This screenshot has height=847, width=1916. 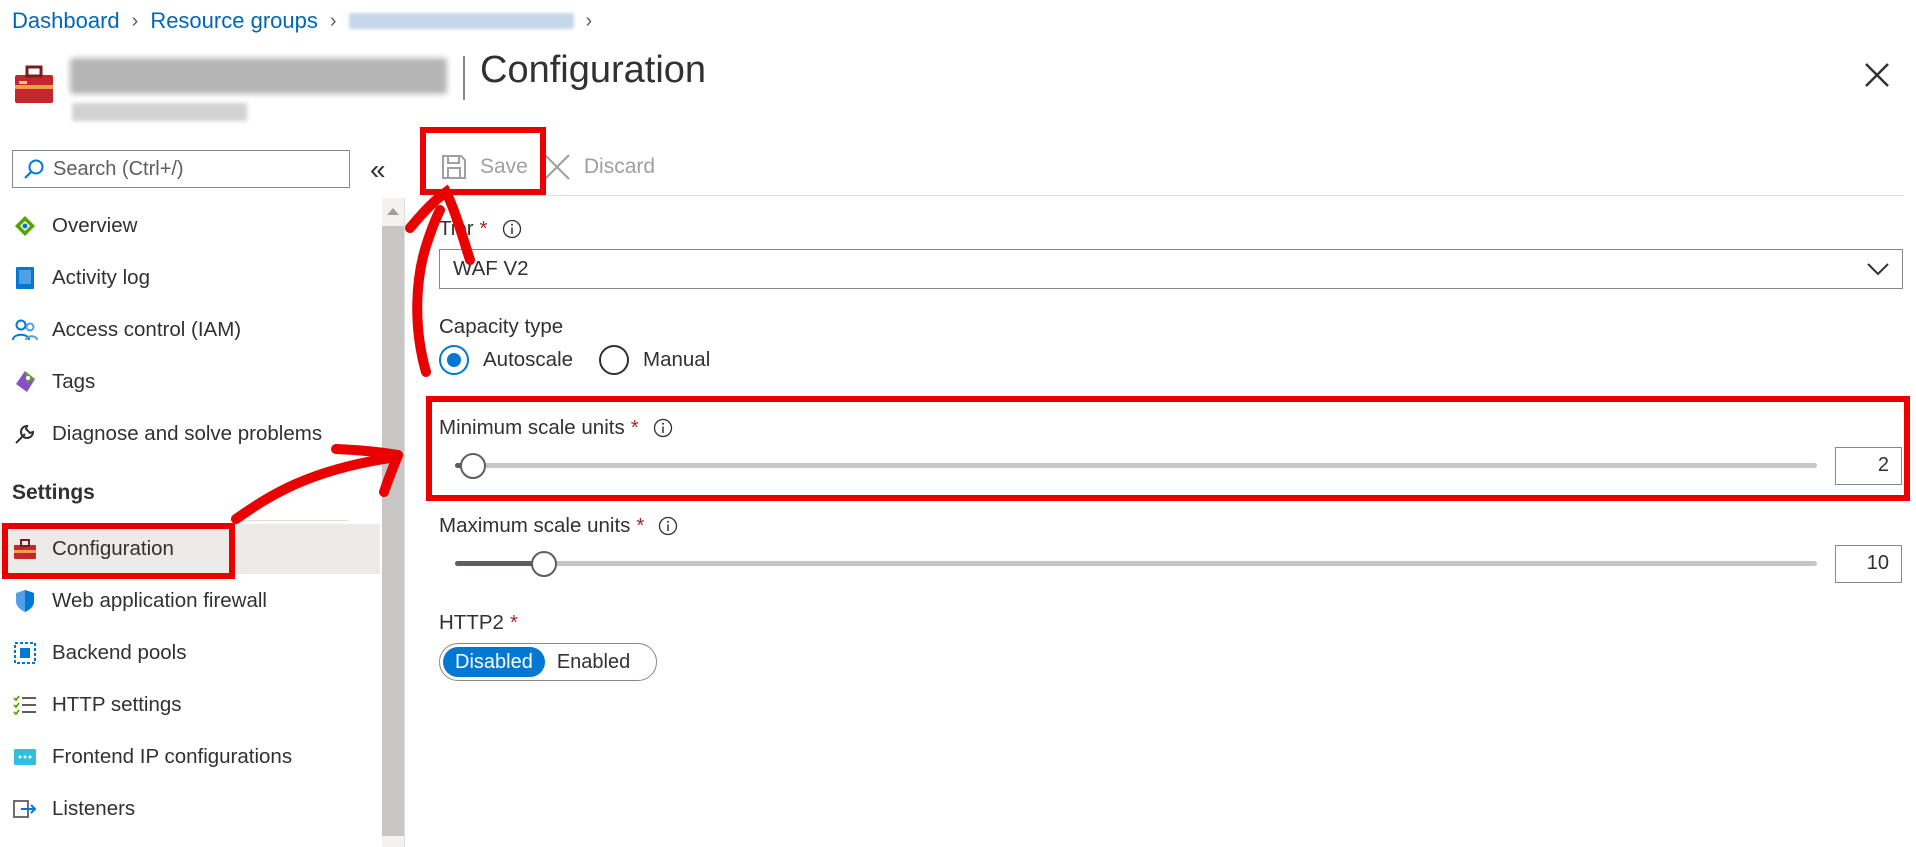 I want to click on command-bar: Save Discard, so click(x=554, y=167).